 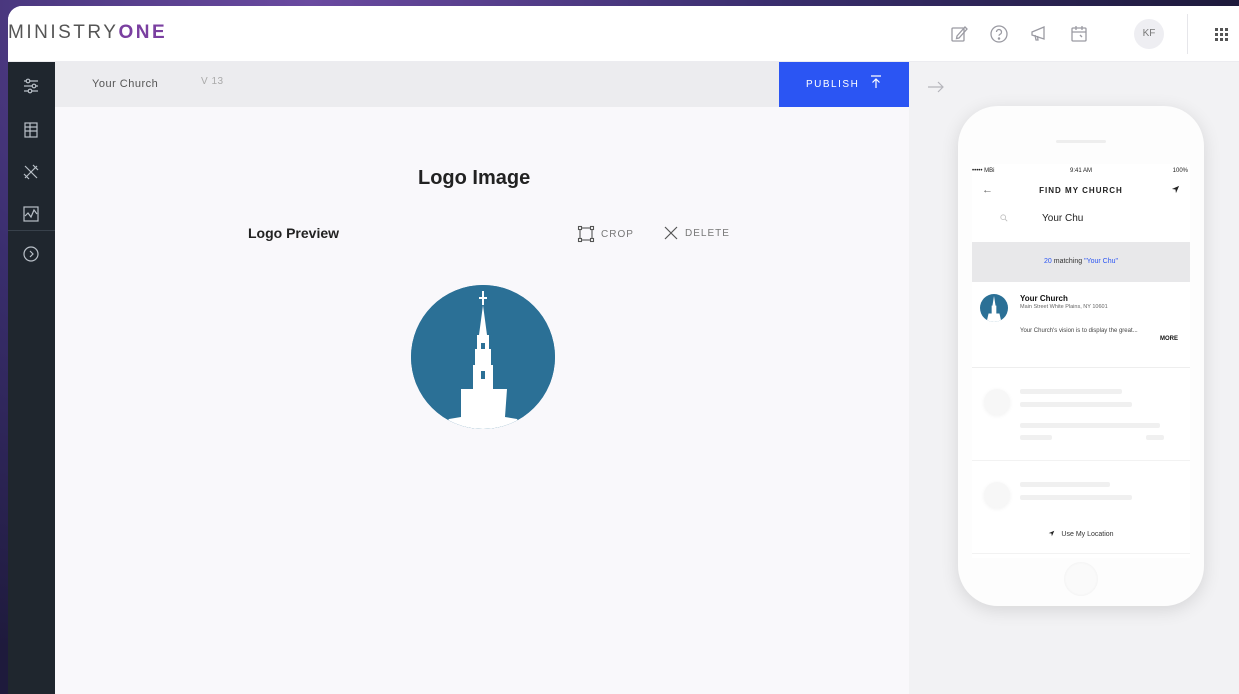 I want to click on crop-label: CROP, so click(x=617, y=234).